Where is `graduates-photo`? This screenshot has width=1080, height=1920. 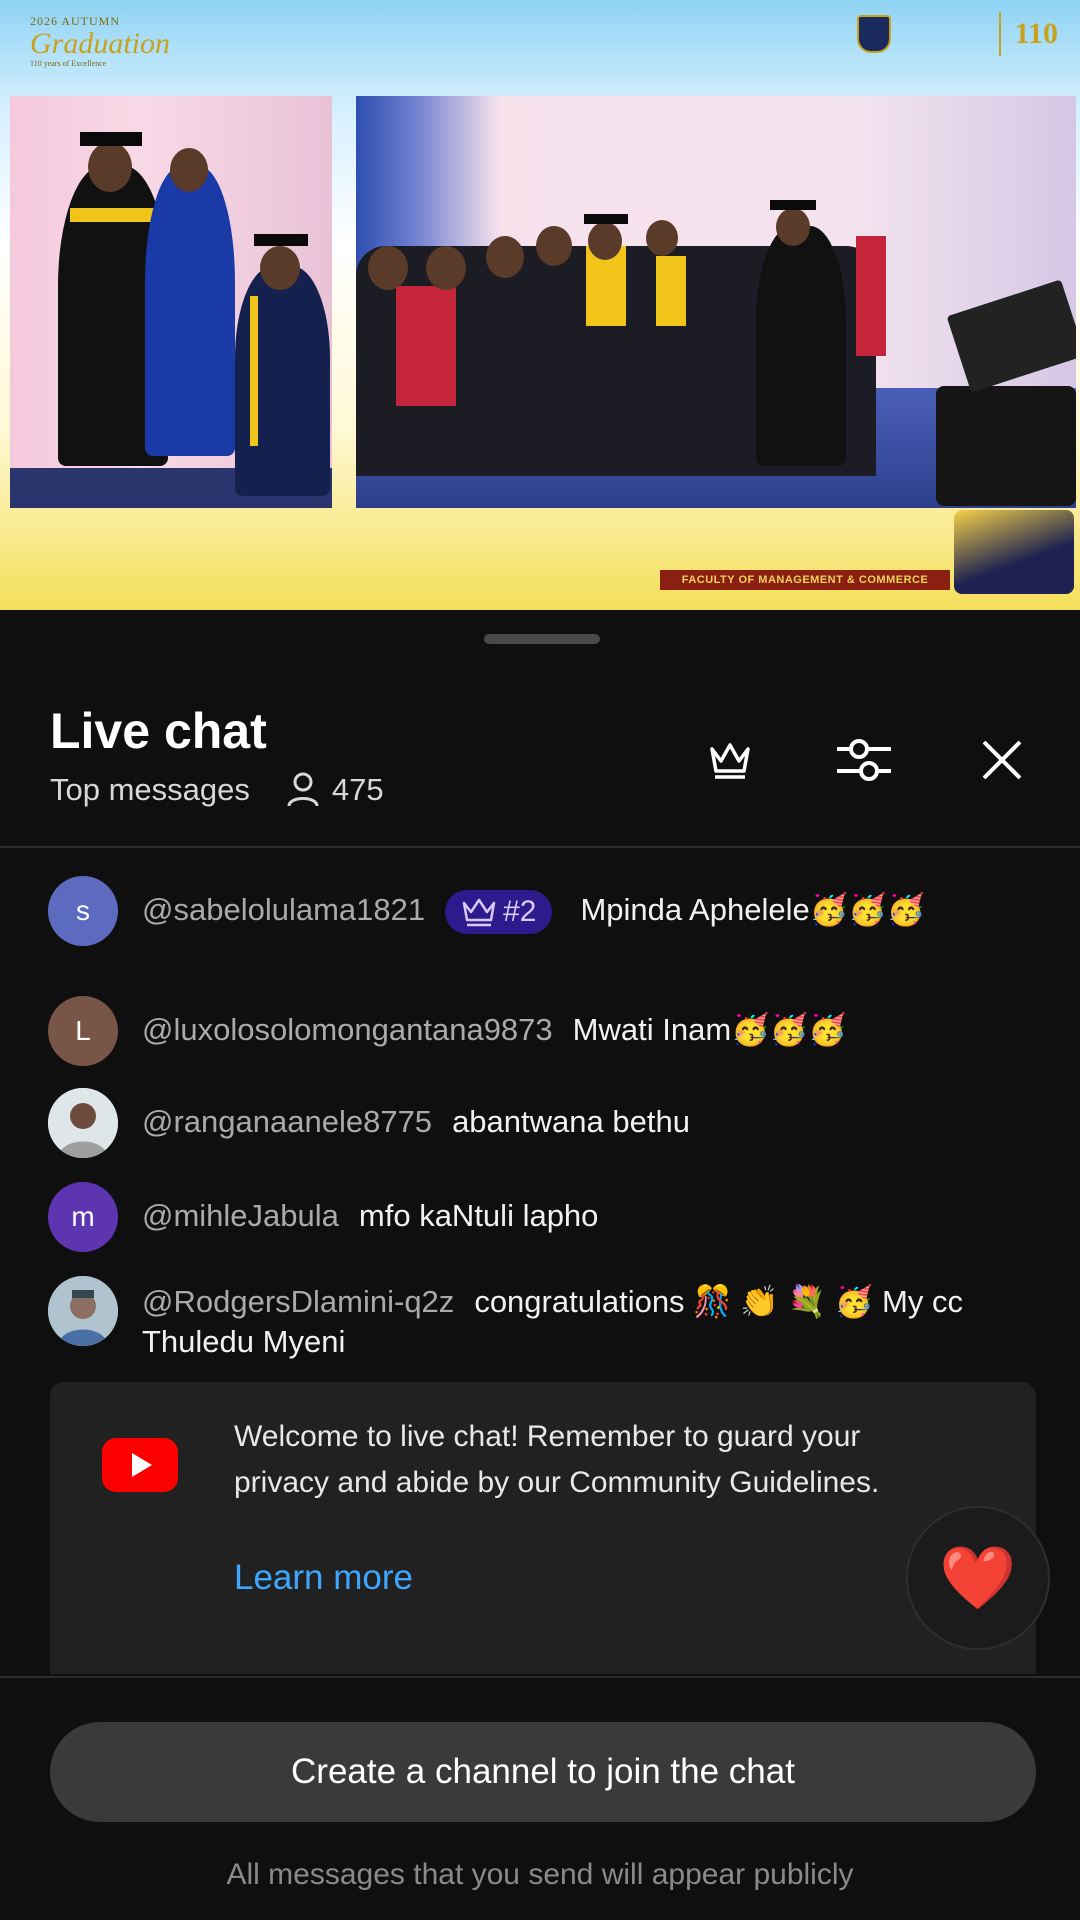 graduates-photo is located at coordinates (1014, 552).